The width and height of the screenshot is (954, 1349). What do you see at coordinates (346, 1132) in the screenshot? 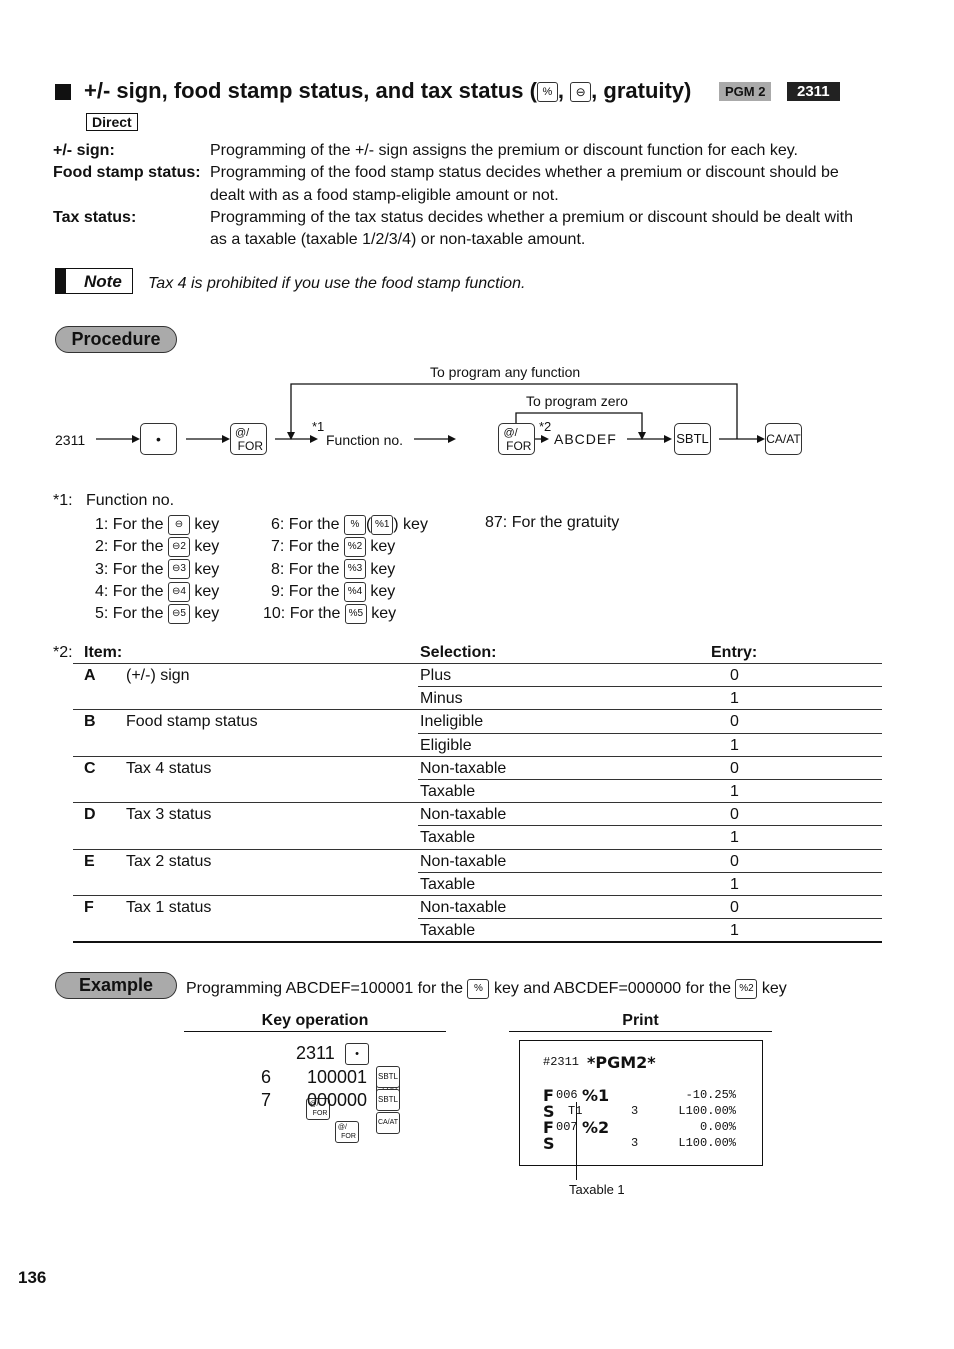
I see `for-key: @/FOR` at bounding box center [346, 1132].